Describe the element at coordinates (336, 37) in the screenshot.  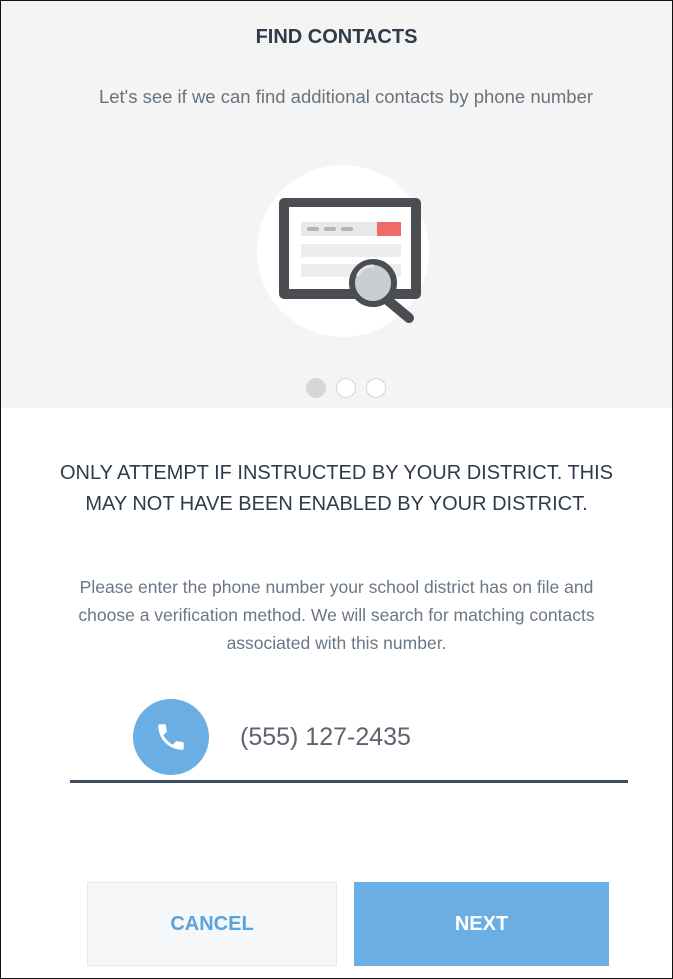
I see `page-title: FIND CONTACTS` at that location.